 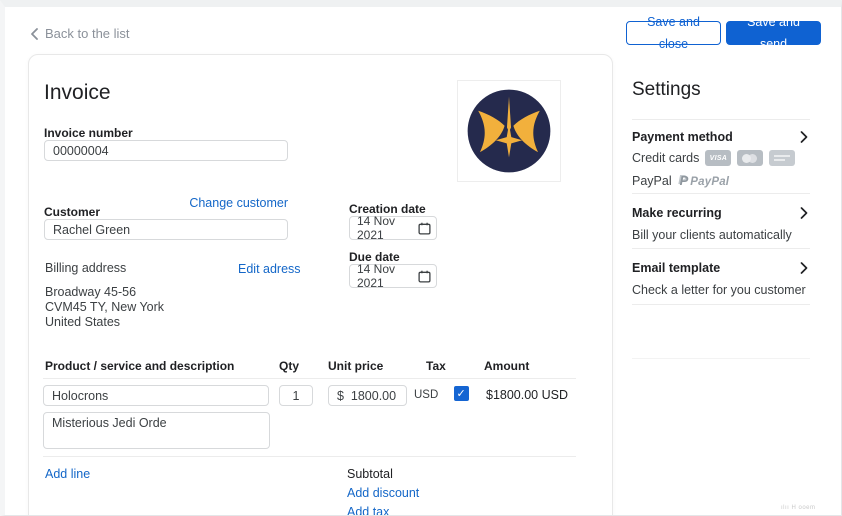 I want to click on credit-cards-label: Credit cards, so click(x=666, y=158).